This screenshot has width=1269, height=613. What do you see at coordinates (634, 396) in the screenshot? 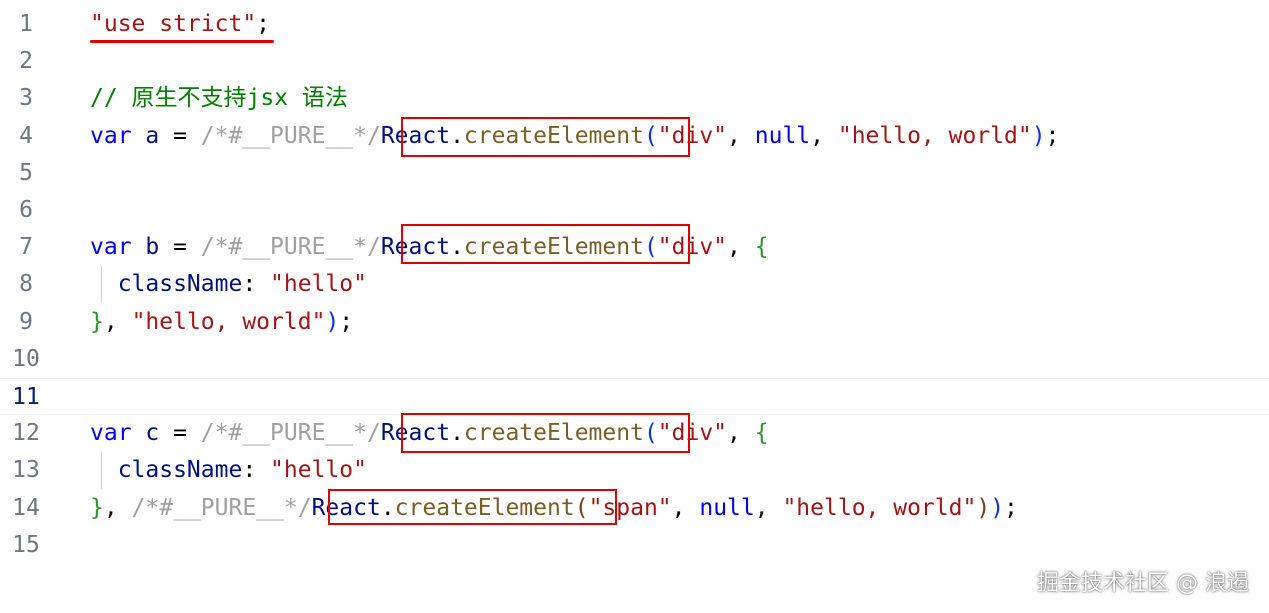
I see `code-line-11: 11` at bounding box center [634, 396].